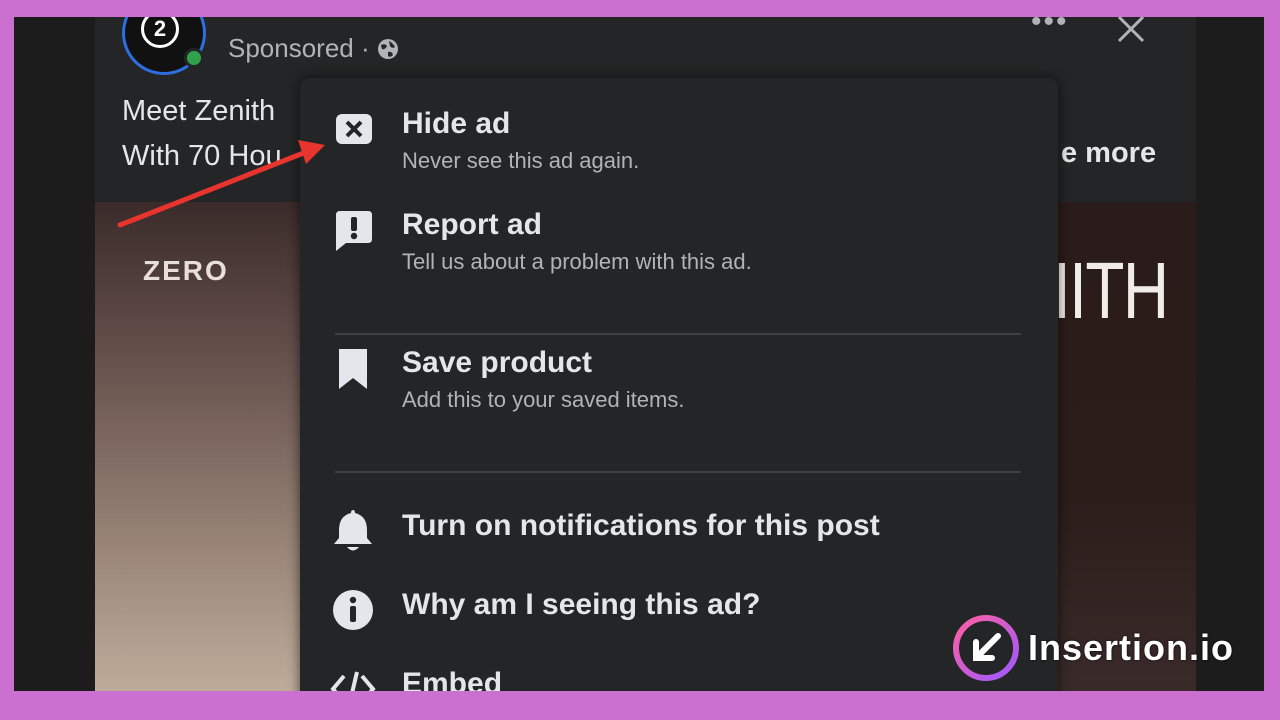  I want to click on menu-item-title: Embed, so click(452, 679).